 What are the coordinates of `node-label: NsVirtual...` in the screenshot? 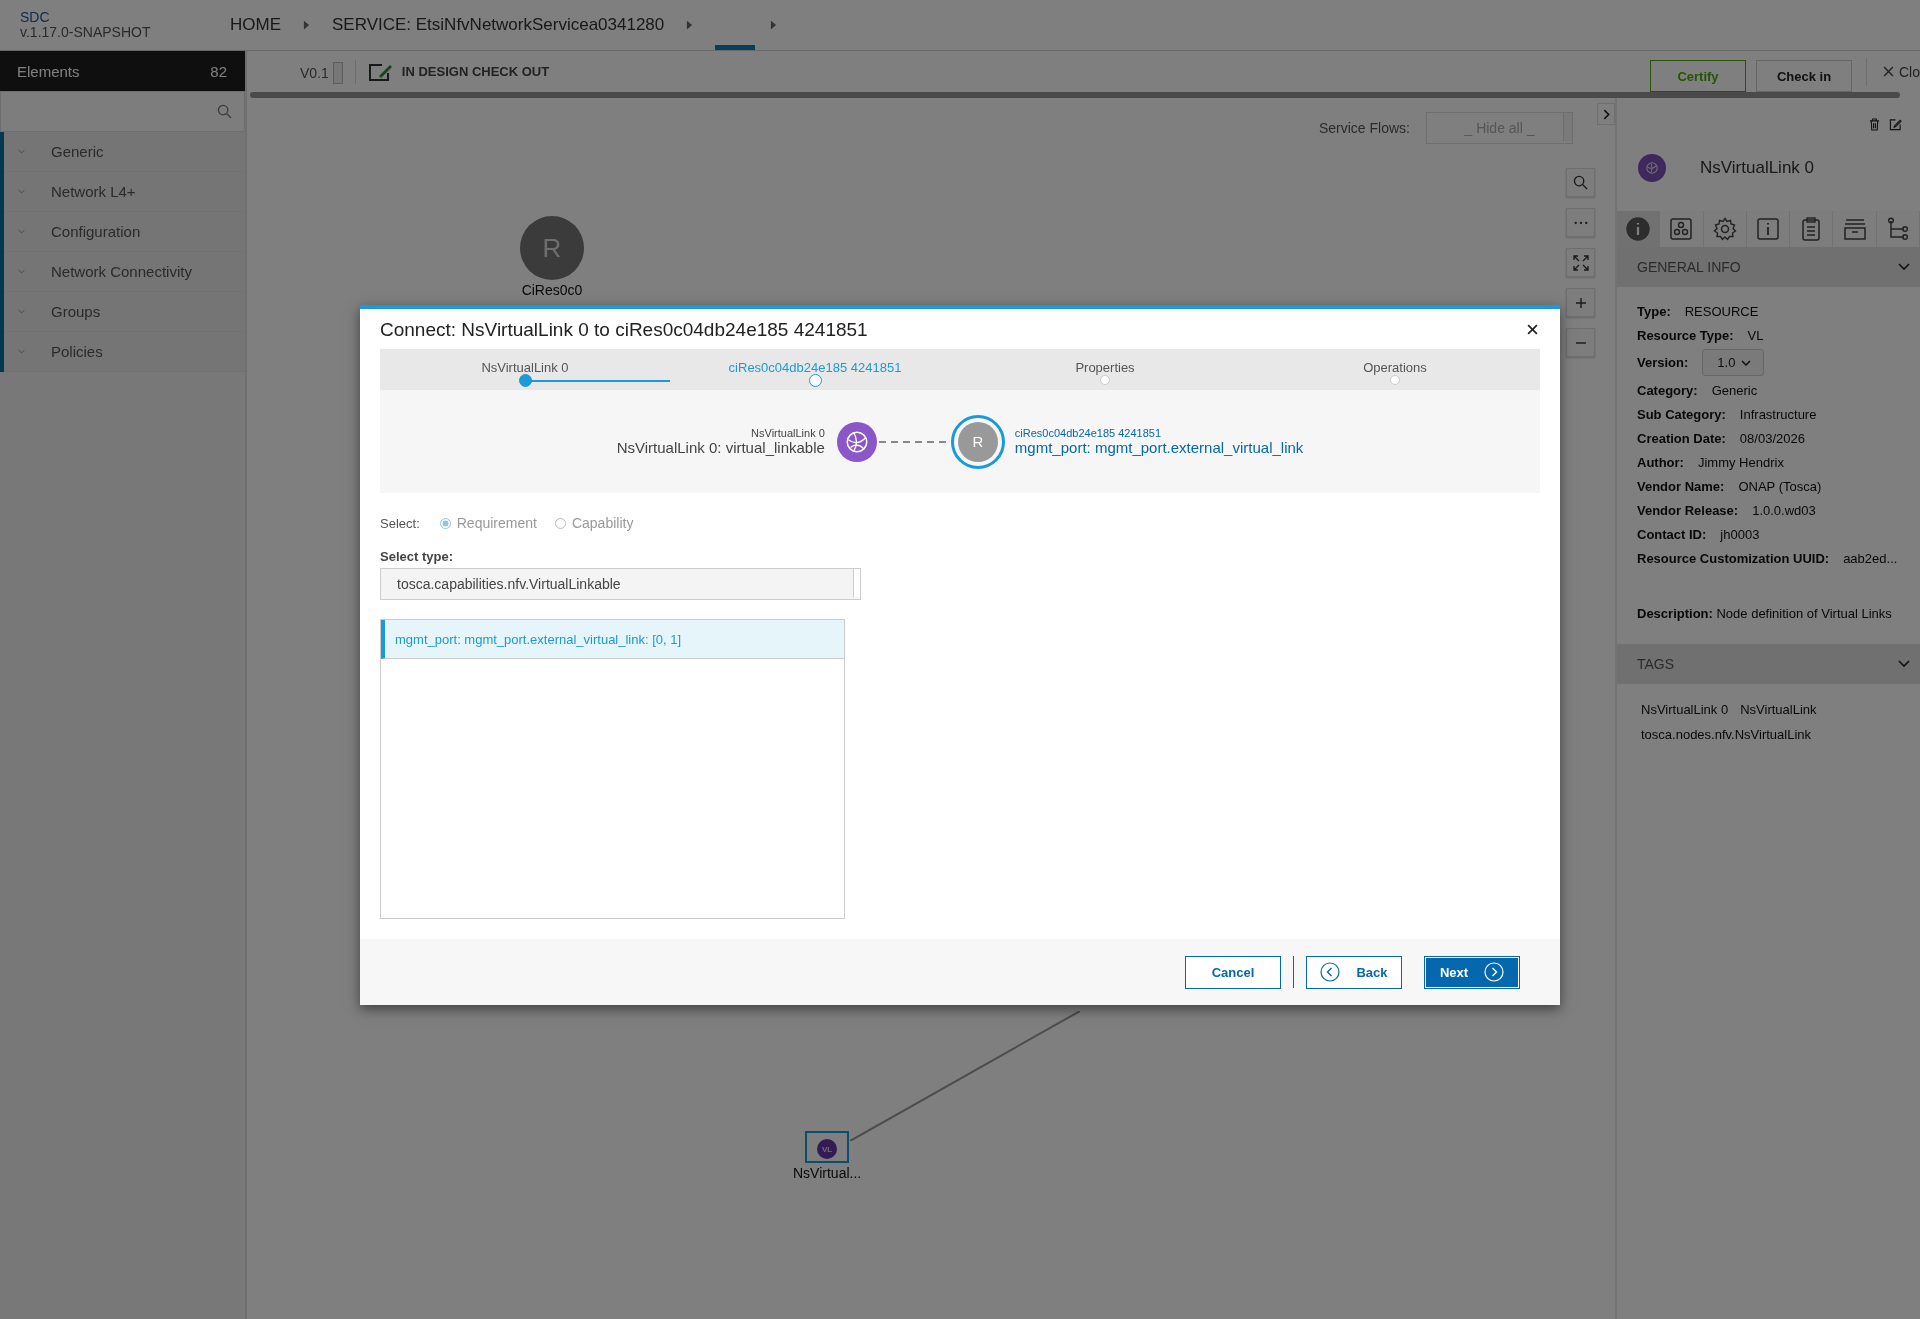 It's located at (827, 1173).